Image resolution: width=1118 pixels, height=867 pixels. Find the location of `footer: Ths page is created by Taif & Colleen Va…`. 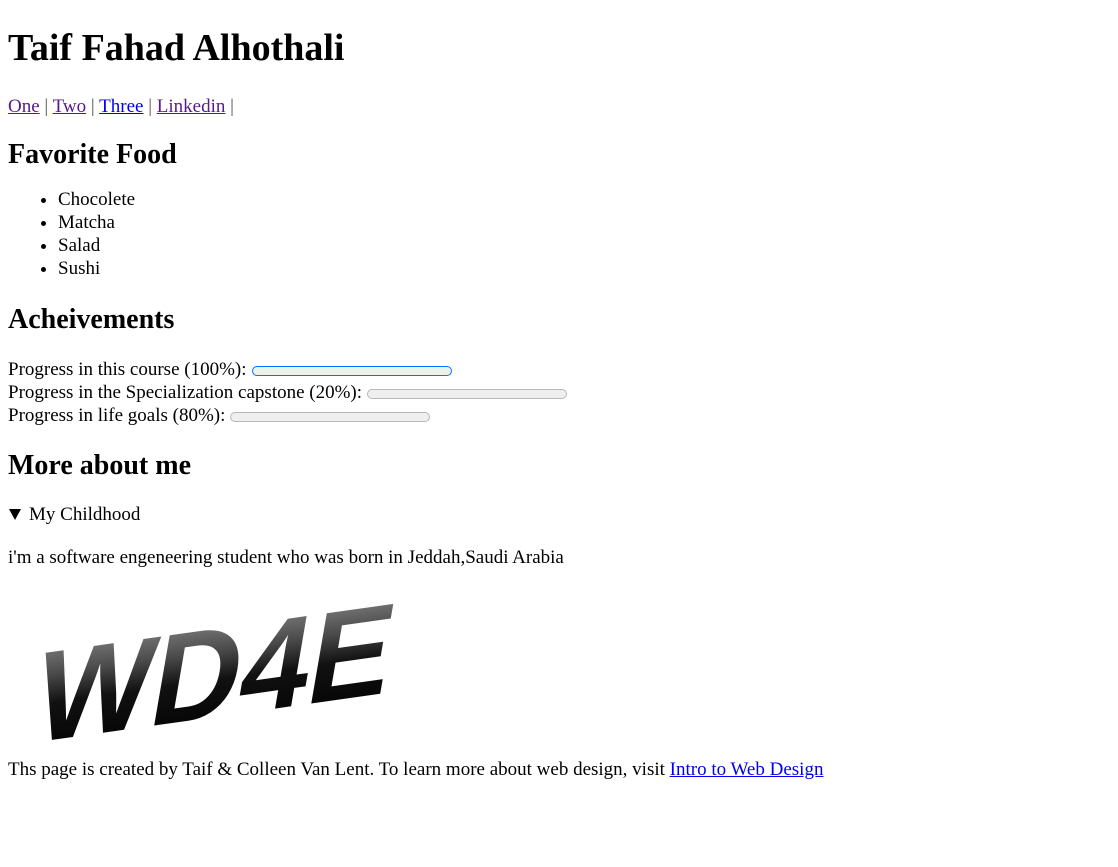

footer: Ths page is created by Taif & Colleen Va… is located at coordinates (559, 769).